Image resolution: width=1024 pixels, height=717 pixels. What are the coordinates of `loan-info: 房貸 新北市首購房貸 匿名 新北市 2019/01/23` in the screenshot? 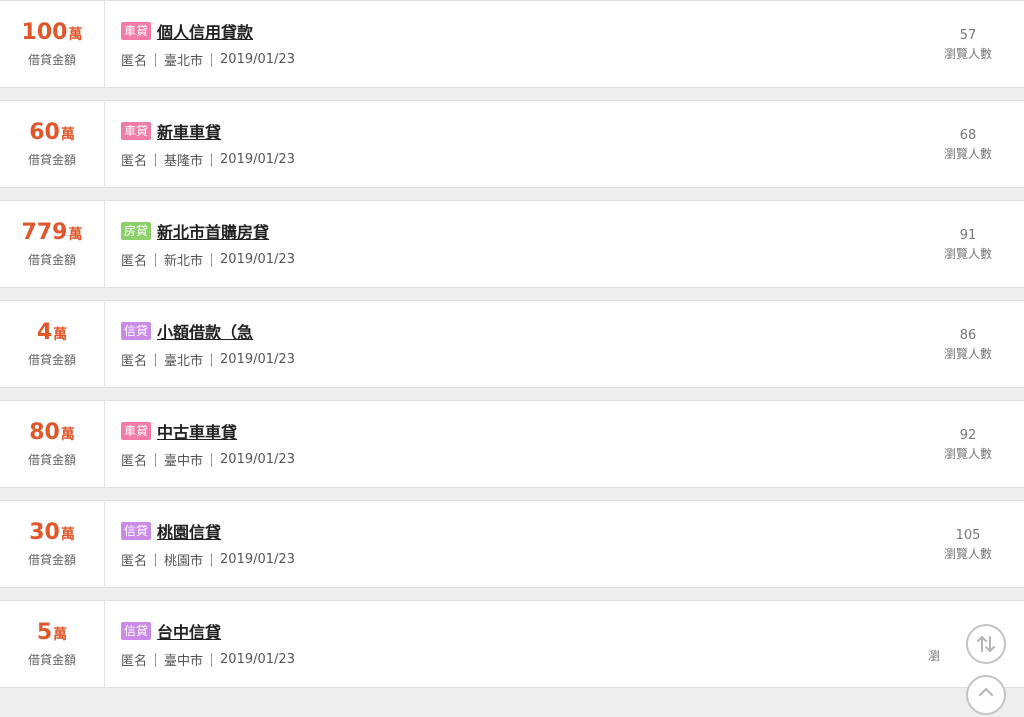 It's located at (208, 244).